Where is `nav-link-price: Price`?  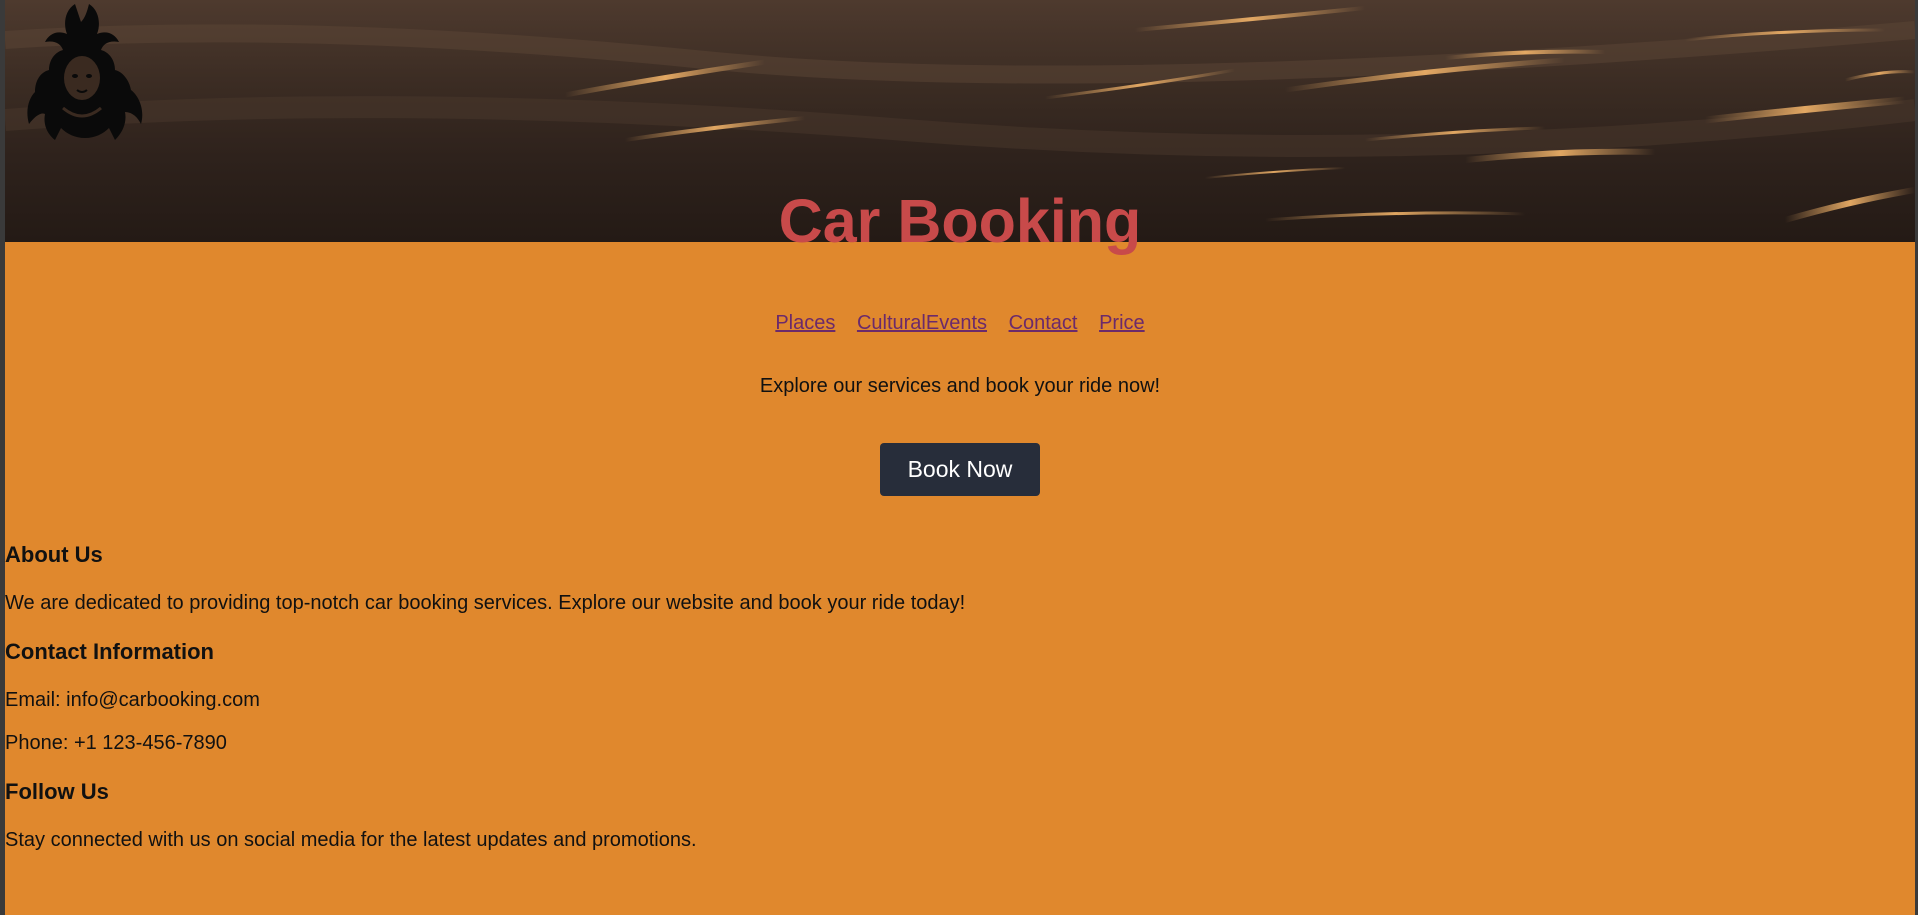 nav-link-price: Price is located at coordinates (1122, 323).